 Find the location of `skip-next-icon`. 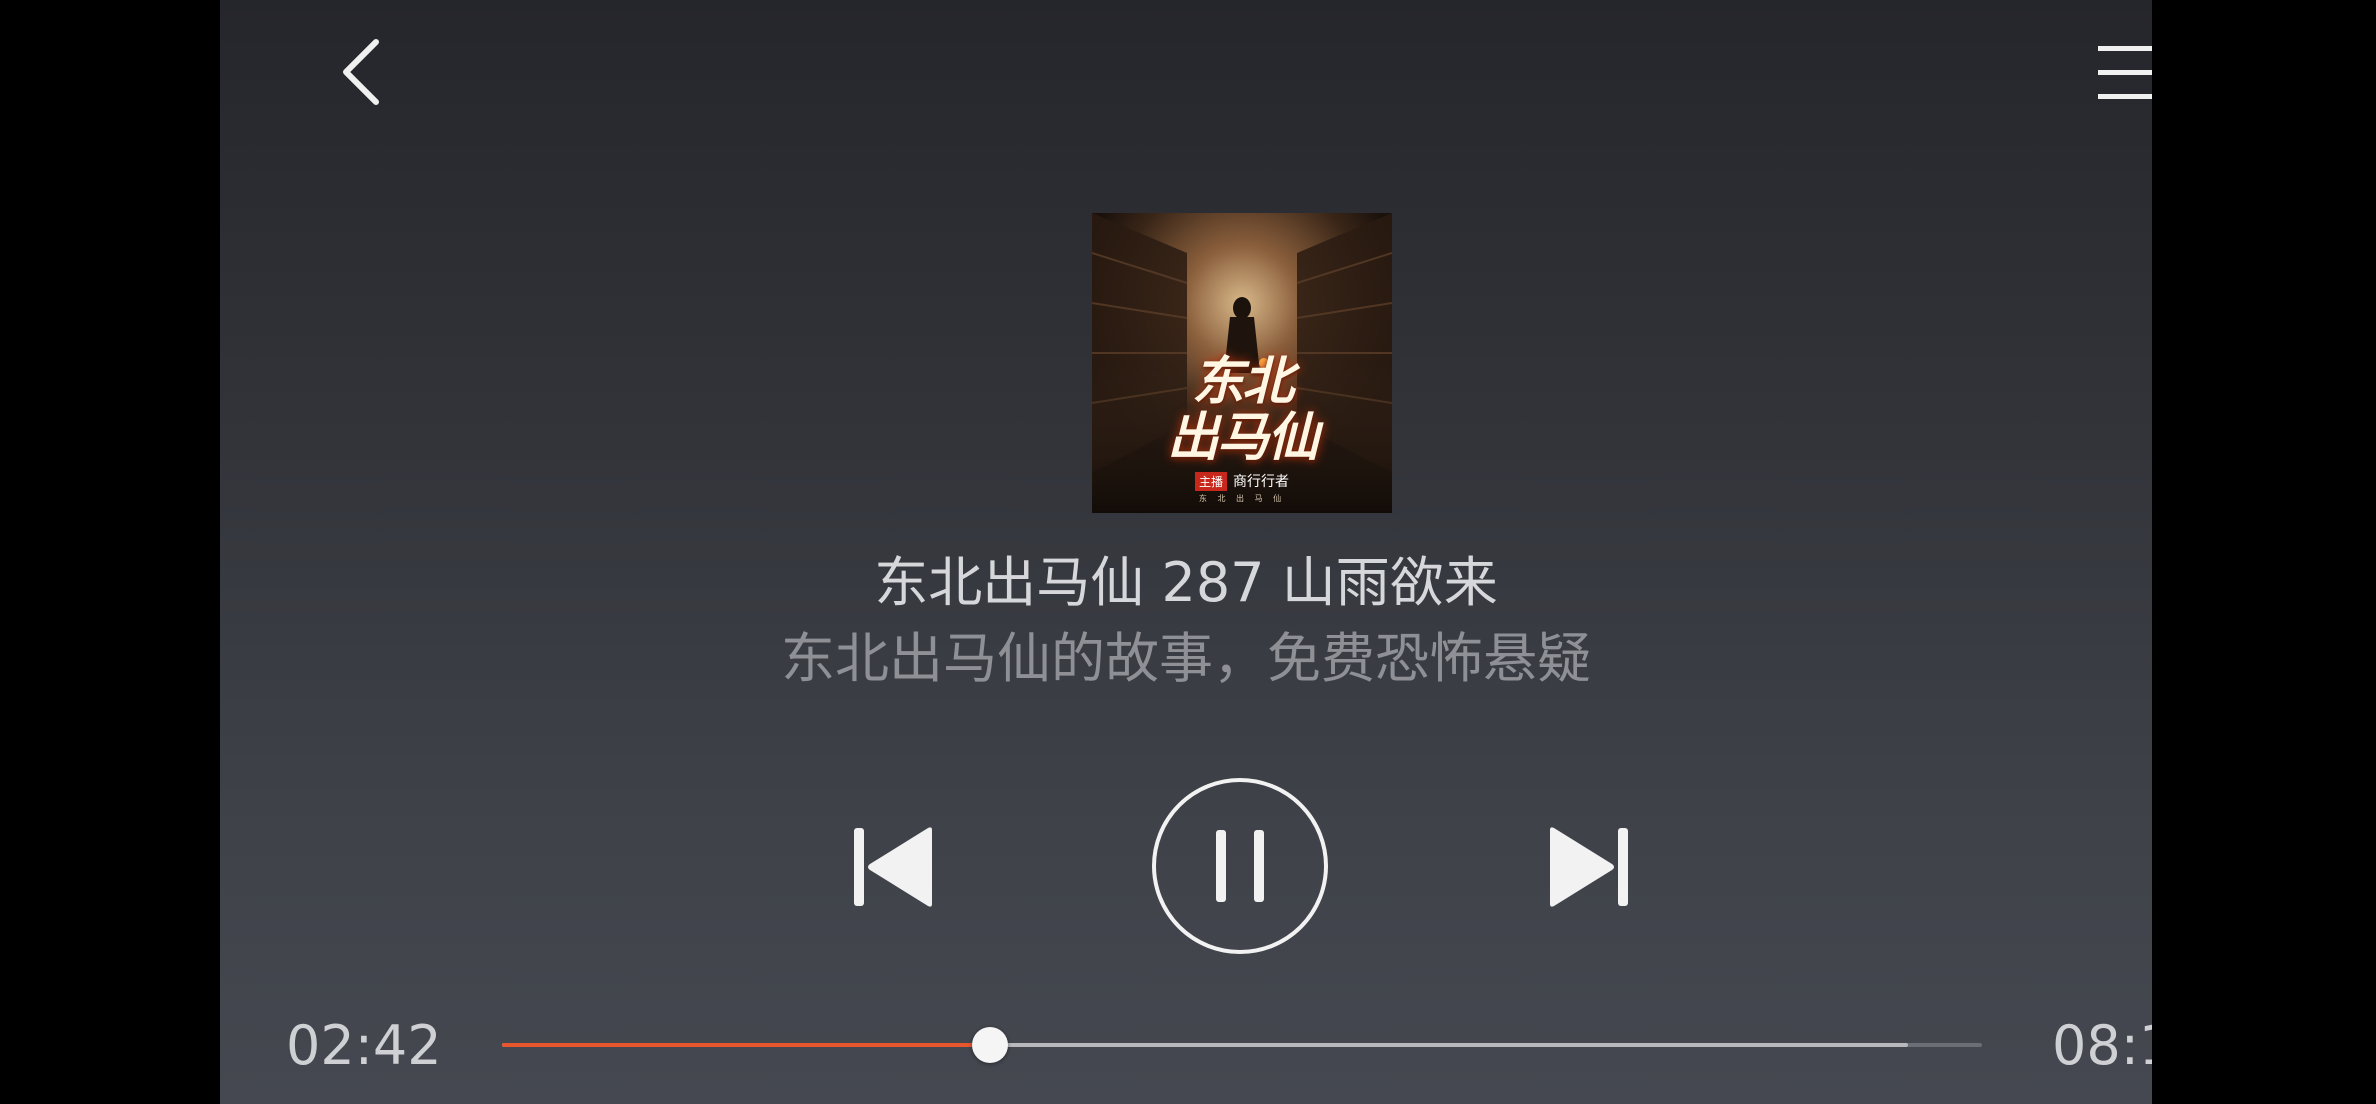

skip-next-icon is located at coordinates (1589, 867).